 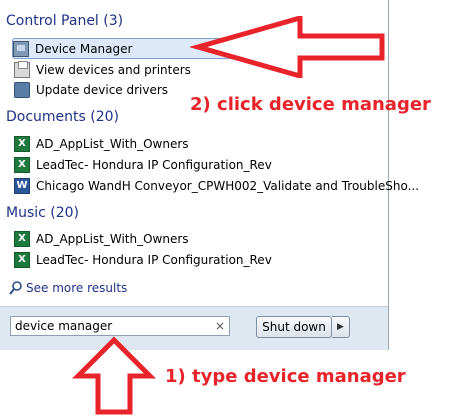 I want to click on clear-search-icon: ×, so click(x=220, y=326).